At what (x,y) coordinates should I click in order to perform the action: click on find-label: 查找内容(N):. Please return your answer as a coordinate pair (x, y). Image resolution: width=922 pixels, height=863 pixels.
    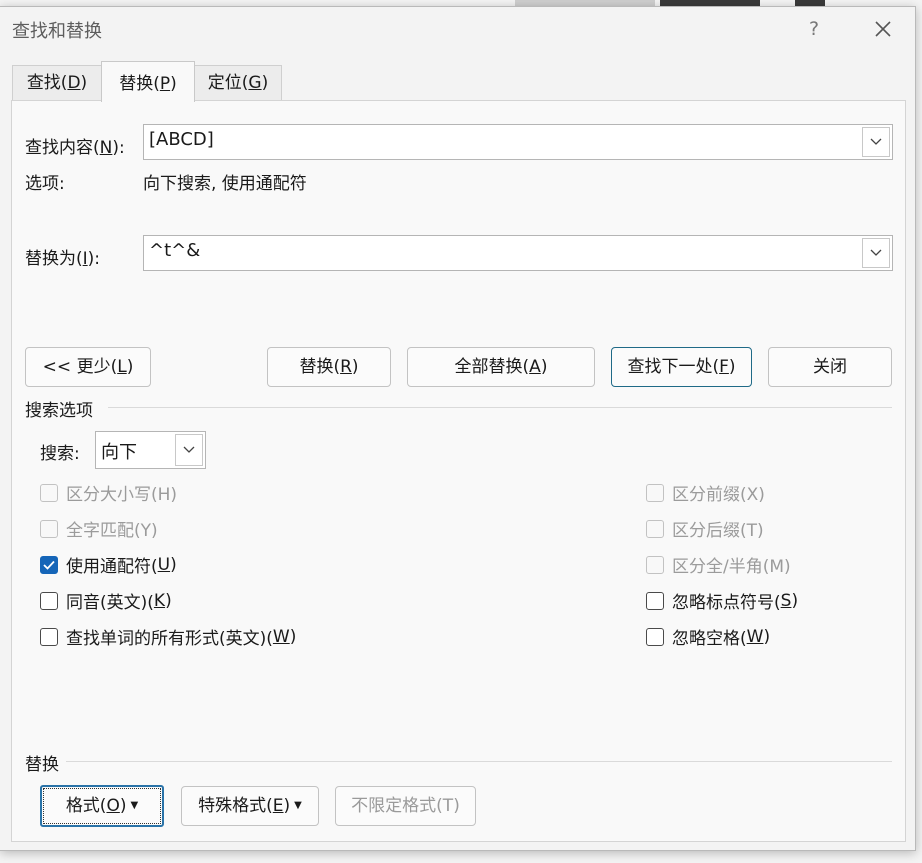
    Looking at the image, I should click on (75, 148).